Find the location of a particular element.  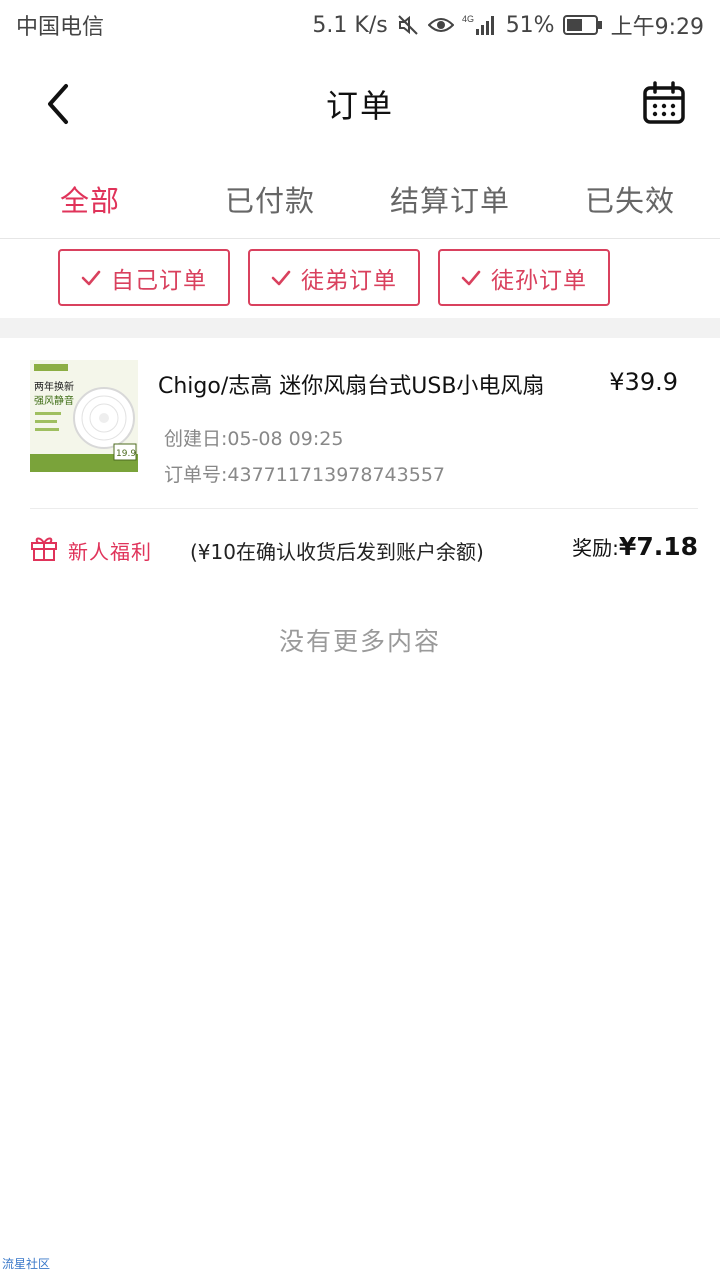

nav-bar: 订单 is located at coordinates (360, 104).